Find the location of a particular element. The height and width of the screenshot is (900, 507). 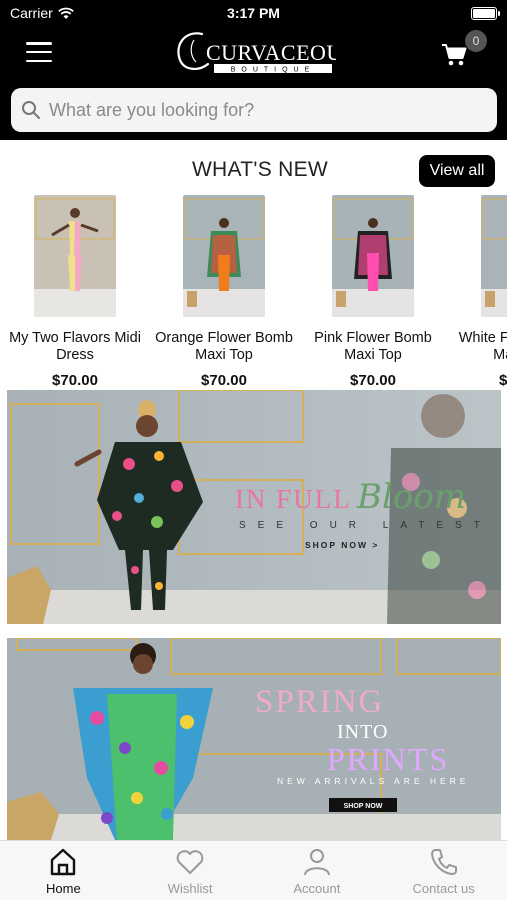

product-name: My Two Flavors Midi Dress is located at coordinates (75, 346).